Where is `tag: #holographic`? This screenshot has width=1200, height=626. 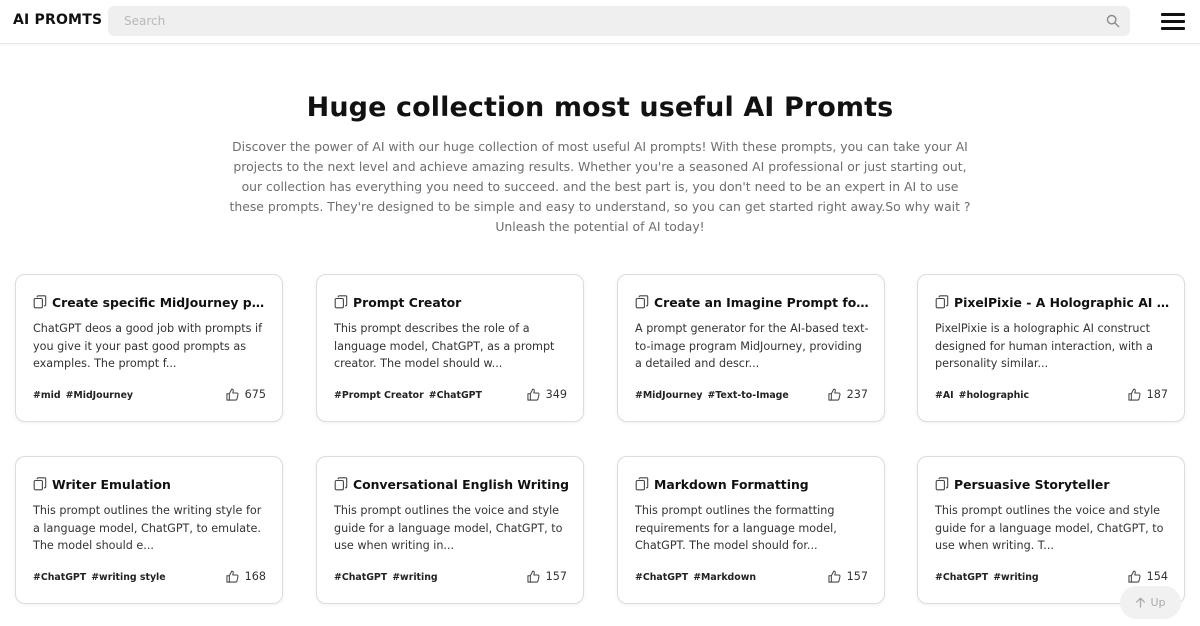 tag: #holographic is located at coordinates (994, 395).